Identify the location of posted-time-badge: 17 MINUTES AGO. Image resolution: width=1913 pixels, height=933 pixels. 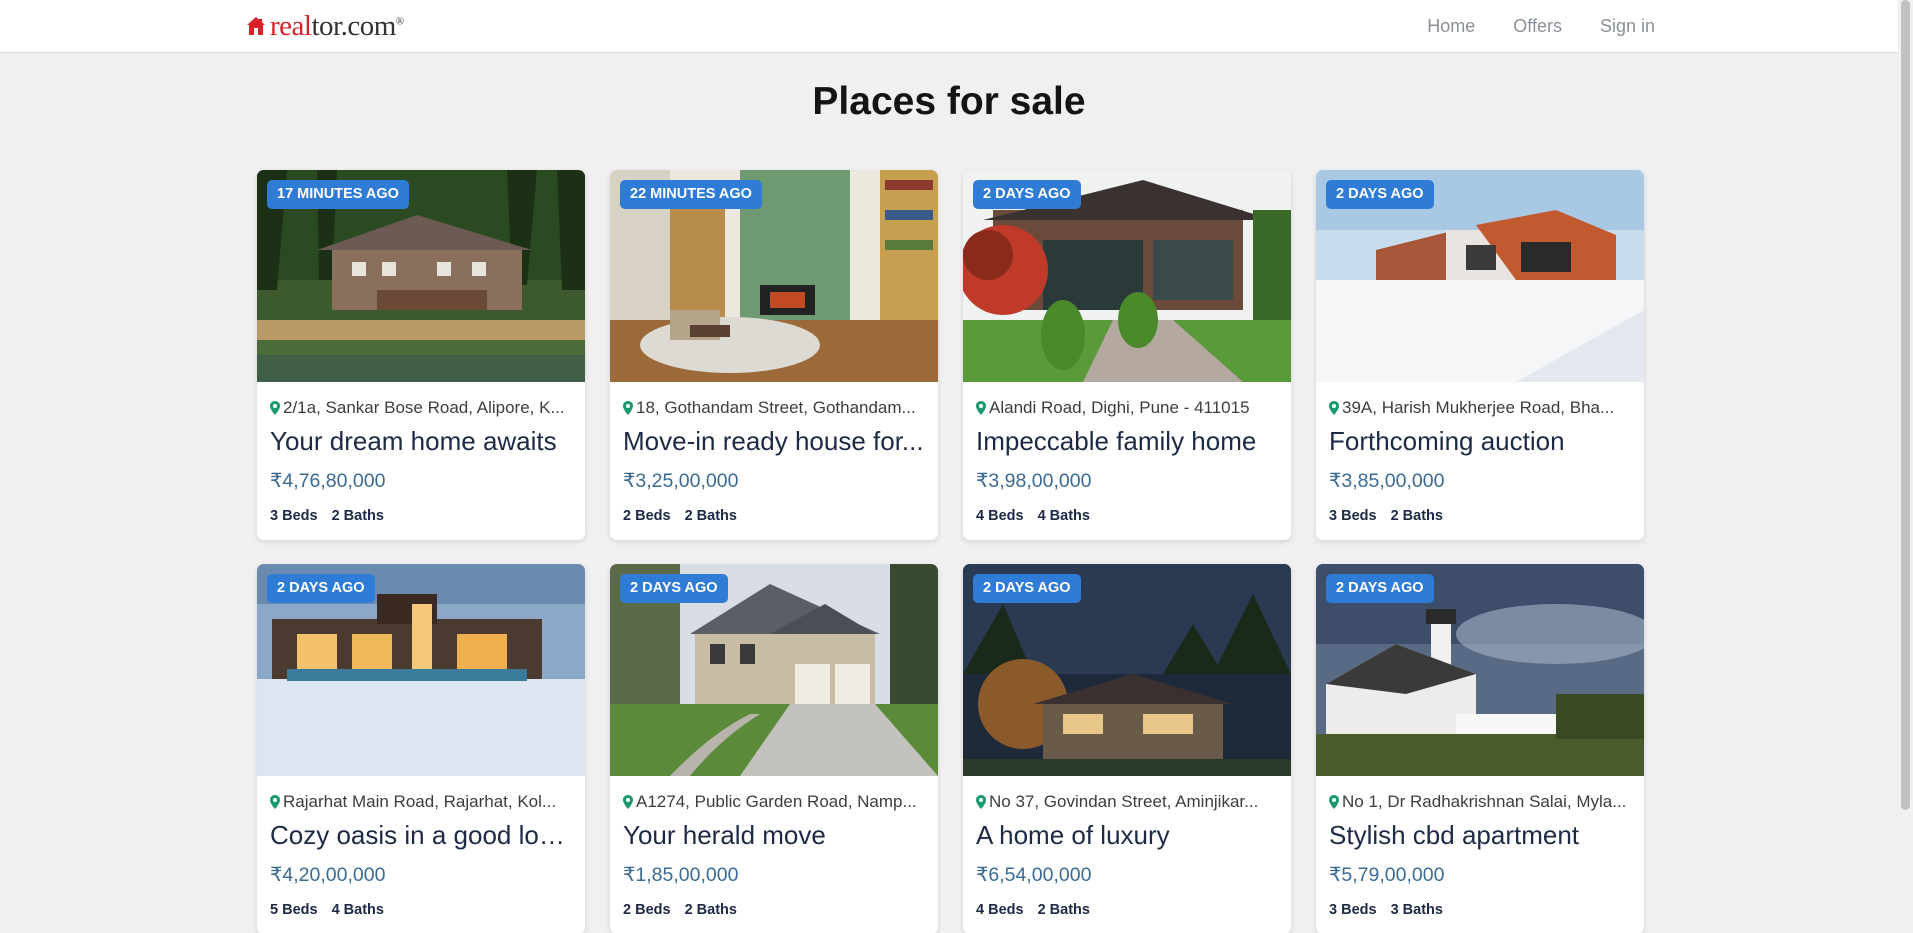
(338, 194).